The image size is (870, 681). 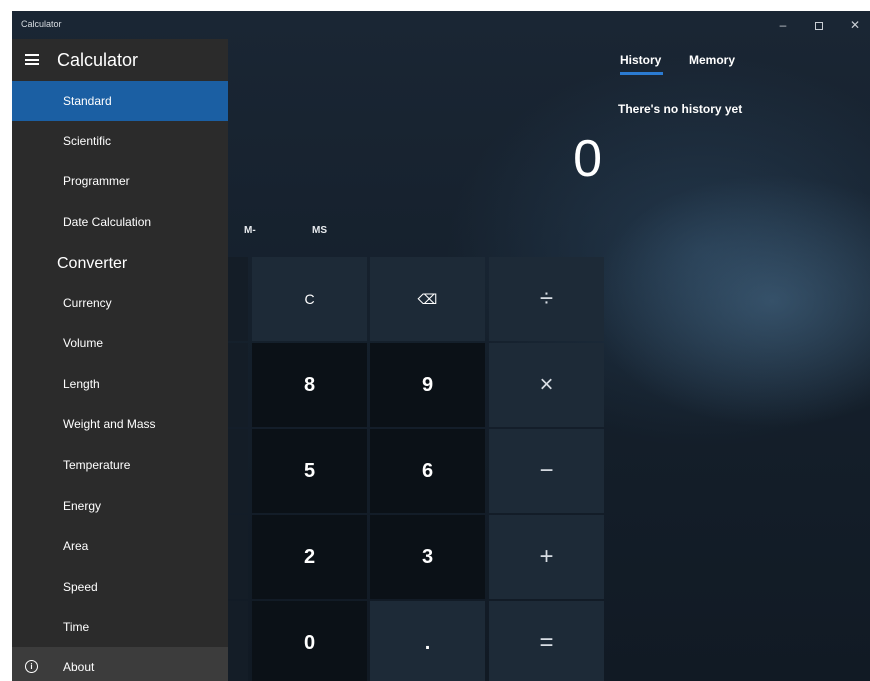 I want to click on multiply-button: ×, so click(x=546, y=385).